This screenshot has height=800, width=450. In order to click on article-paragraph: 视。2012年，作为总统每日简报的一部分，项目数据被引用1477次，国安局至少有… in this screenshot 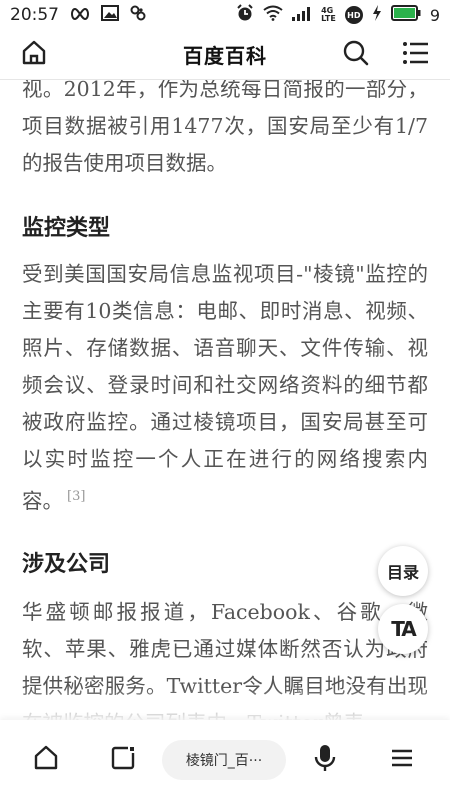, I will do `click(225, 127)`.